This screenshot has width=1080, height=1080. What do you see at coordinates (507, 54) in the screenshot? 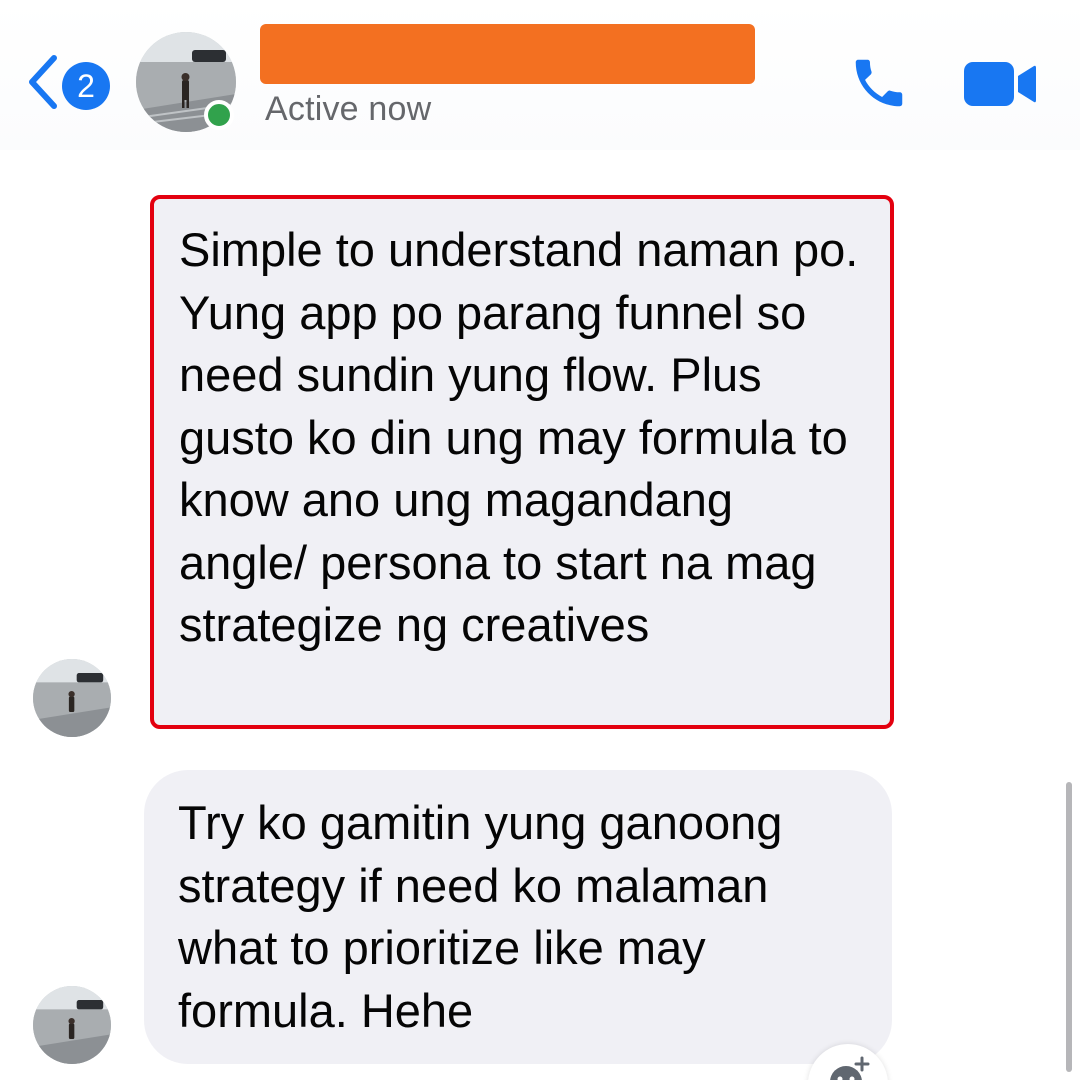
I see `contact-name-redacted` at bounding box center [507, 54].